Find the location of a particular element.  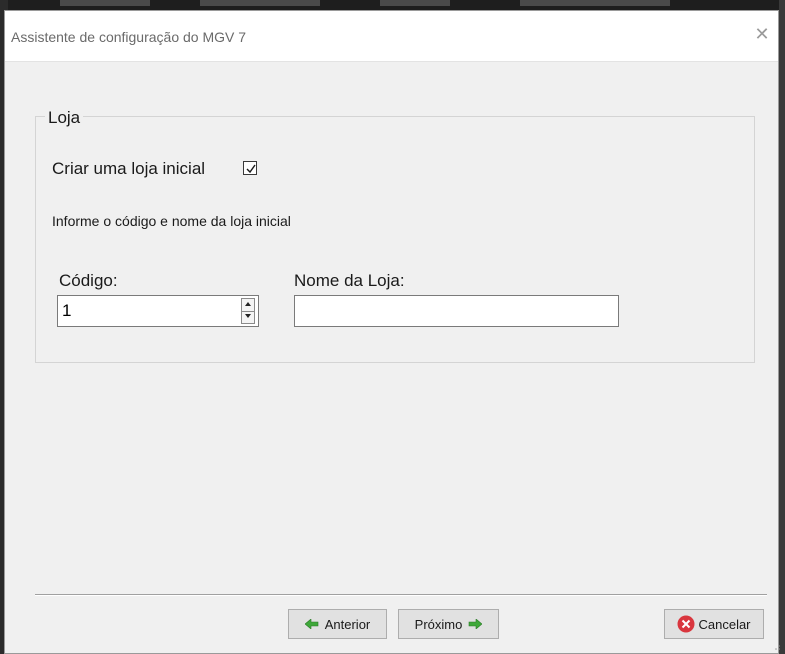

spin-buttons is located at coordinates (248, 311).